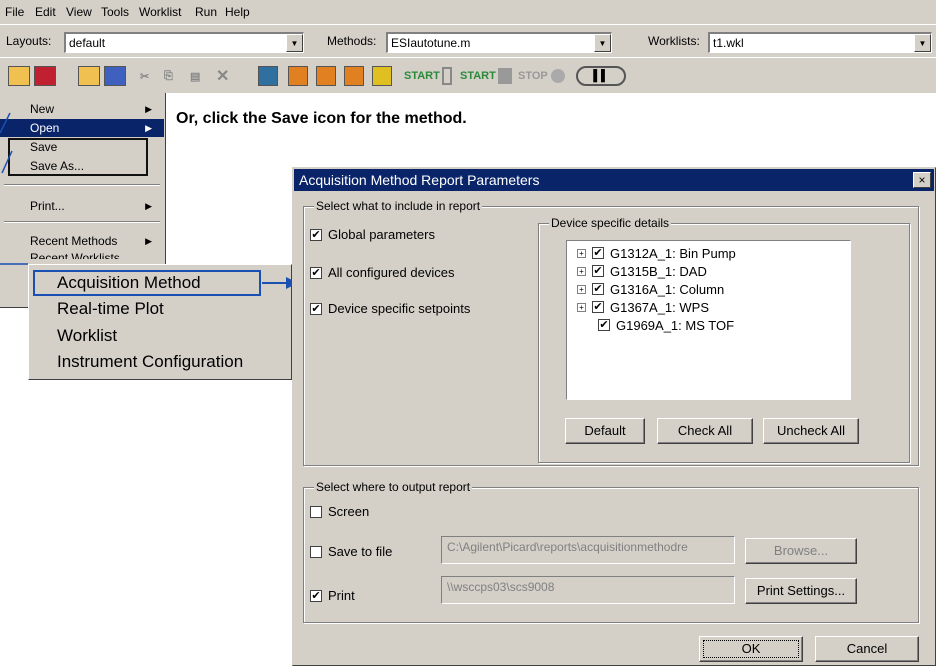 This screenshot has height=666, width=936. What do you see at coordinates (184, 42) in the screenshot?
I see `layouts-dropdown: default ▼` at bounding box center [184, 42].